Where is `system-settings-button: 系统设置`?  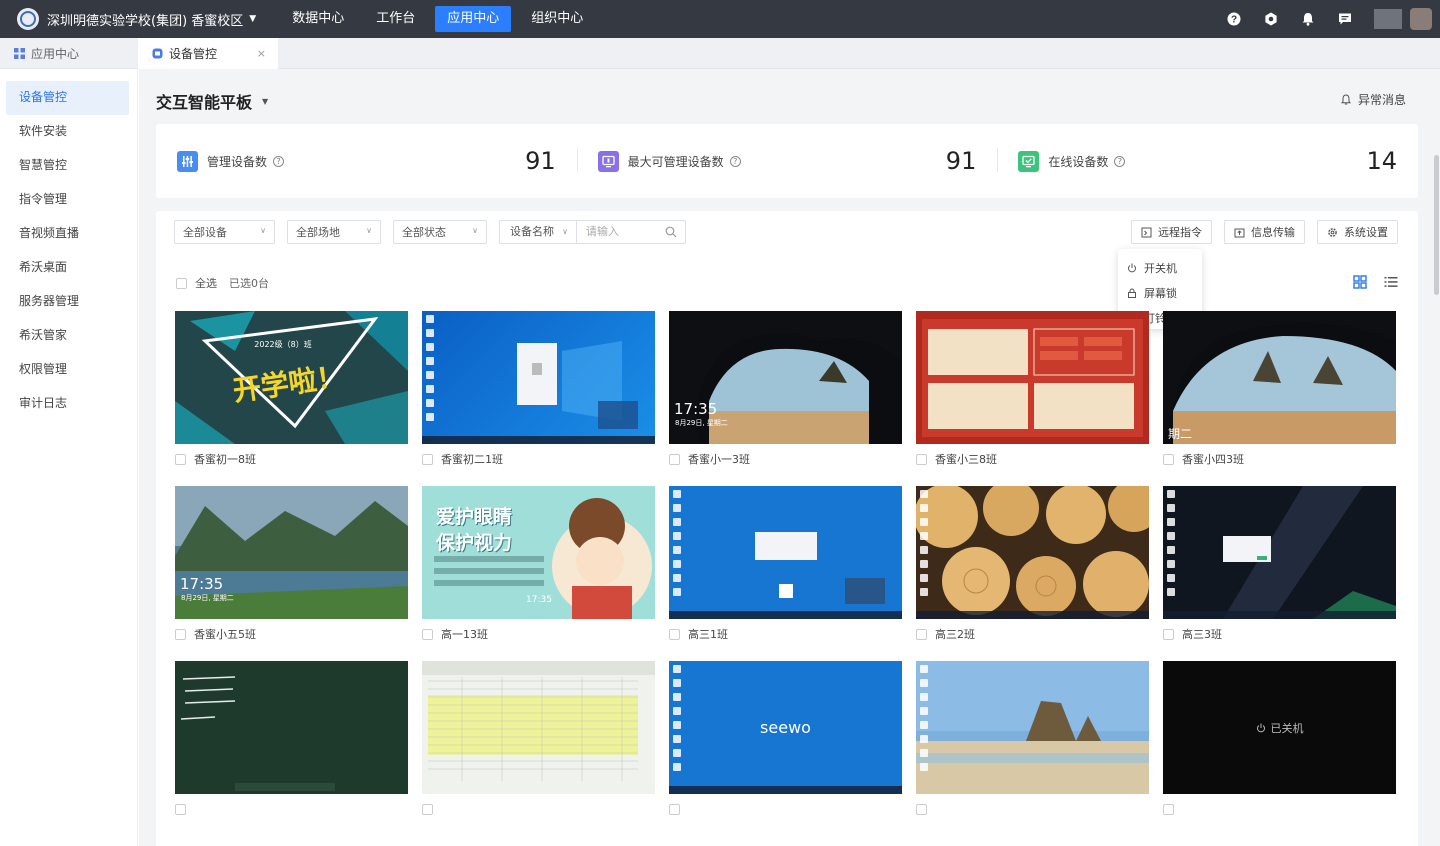 system-settings-button: 系统设置 is located at coordinates (1357, 232).